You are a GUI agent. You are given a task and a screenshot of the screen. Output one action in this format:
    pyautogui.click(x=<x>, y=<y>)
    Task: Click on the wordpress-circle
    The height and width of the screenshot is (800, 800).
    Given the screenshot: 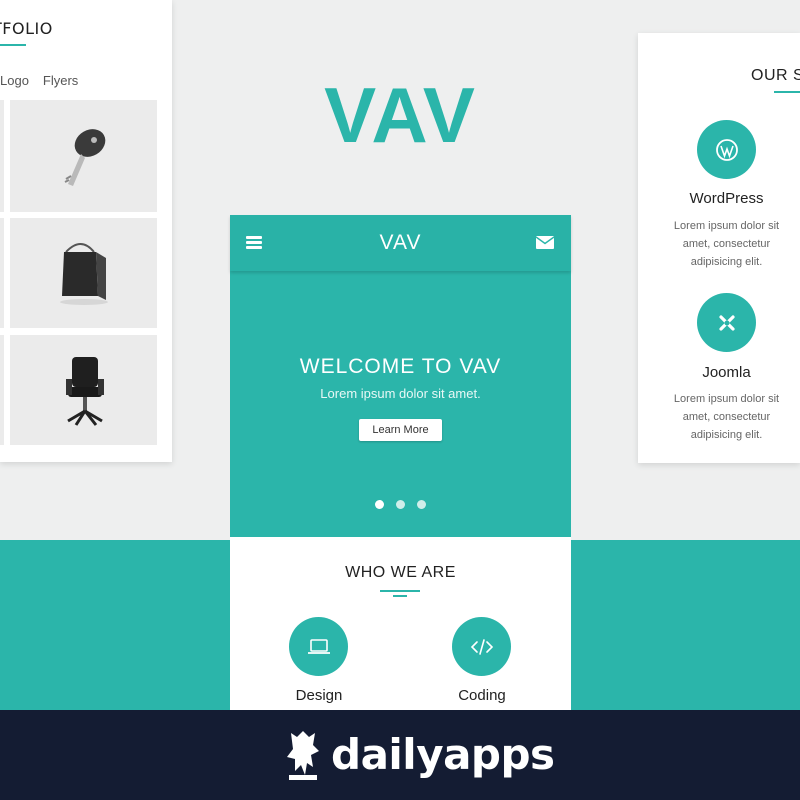 What is the action you would take?
    pyautogui.click(x=726, y=149)
    